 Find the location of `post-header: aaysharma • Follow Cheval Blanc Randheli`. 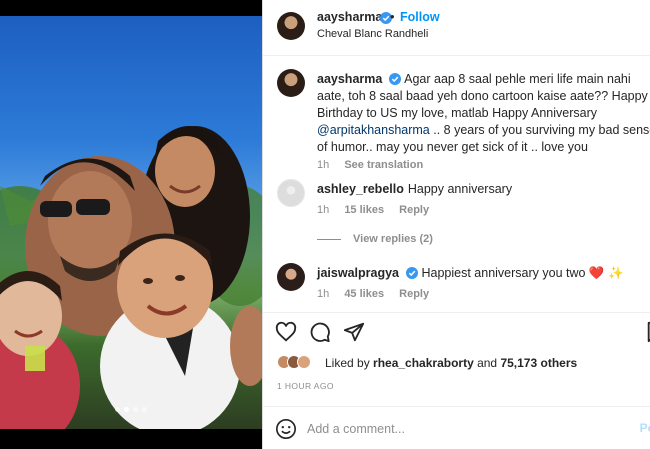

post-header: aaysharma • Follow Cheval Blanc Randheli is located at coordinates (456, 28).